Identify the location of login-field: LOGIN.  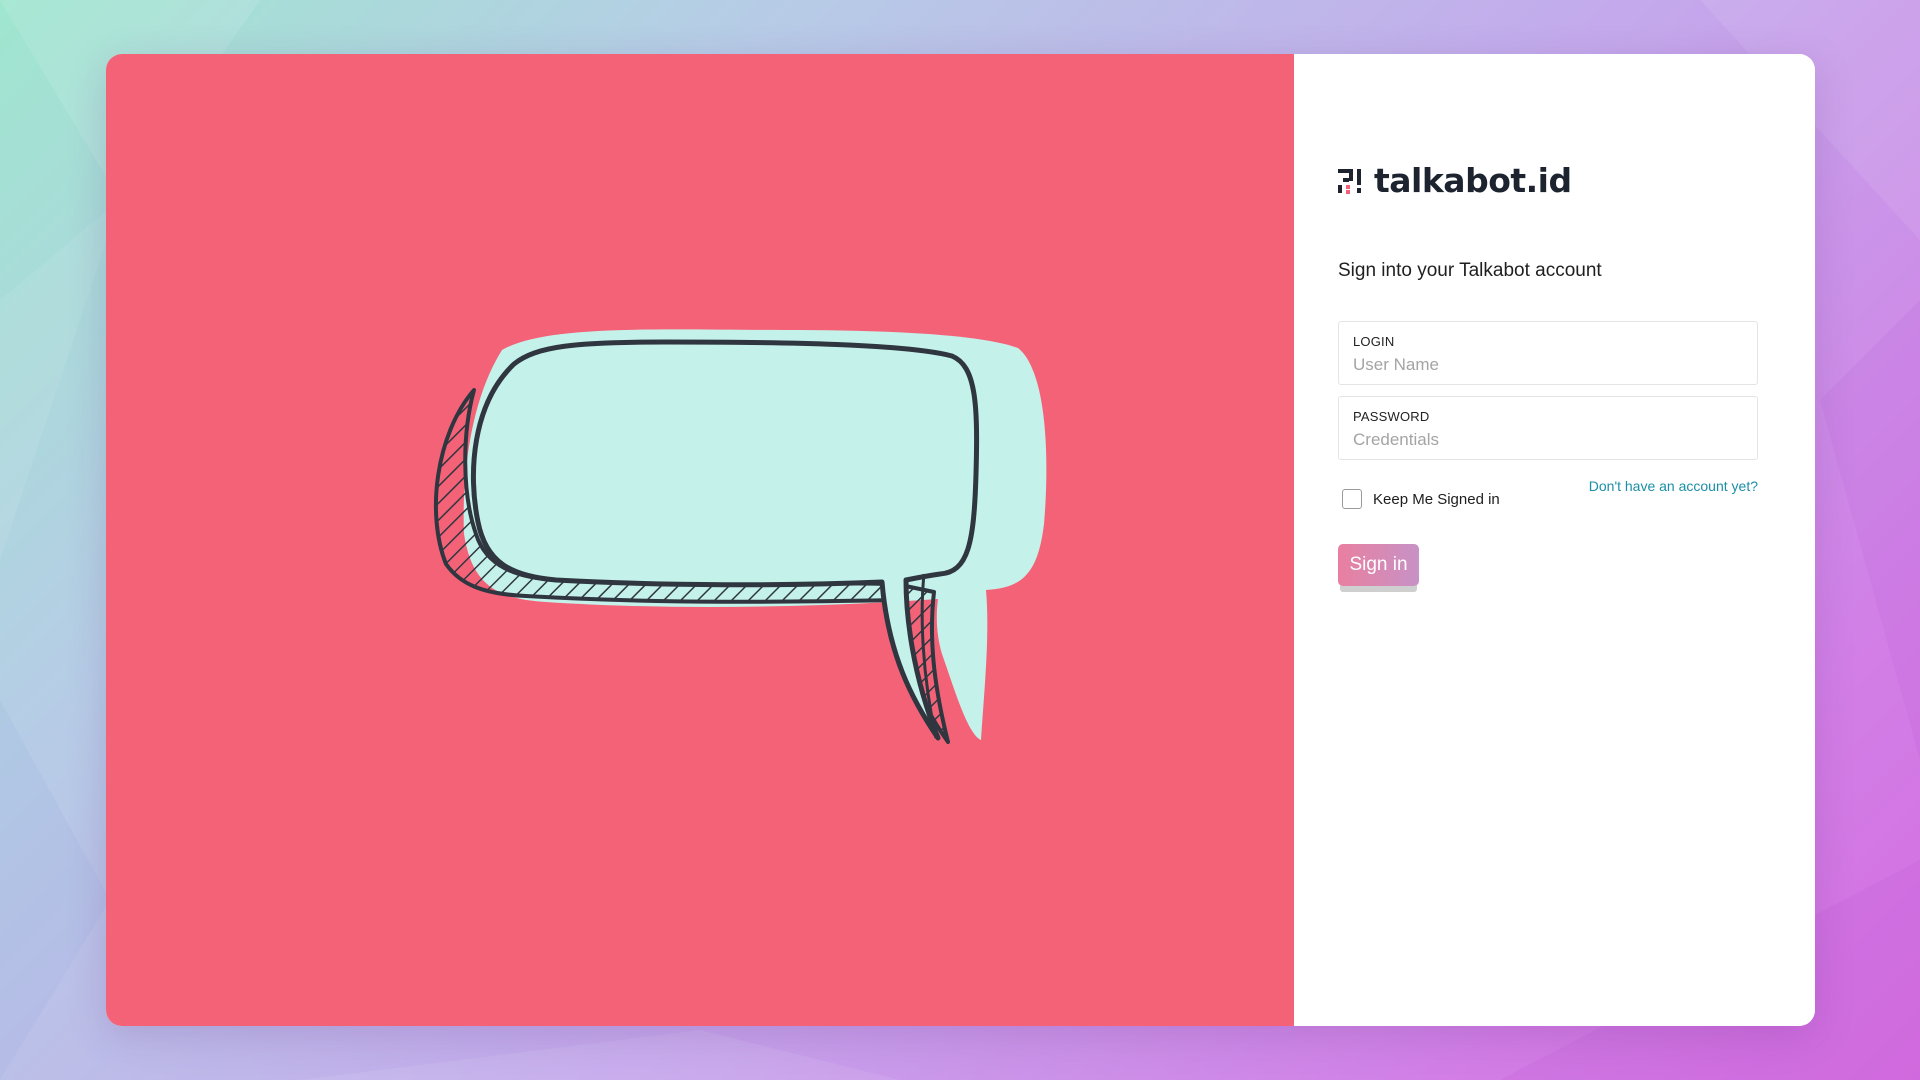
(1548, 353).